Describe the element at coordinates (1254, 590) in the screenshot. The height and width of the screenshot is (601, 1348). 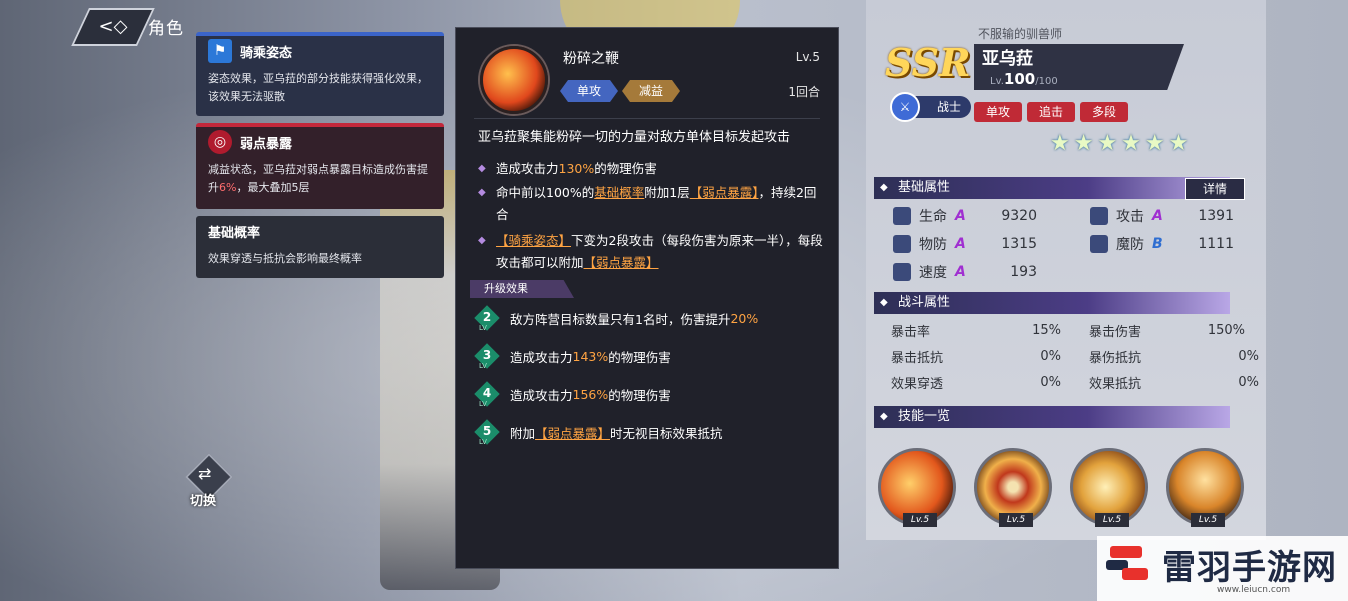
I see `watermark-url: www.leiucn.com` at that location.